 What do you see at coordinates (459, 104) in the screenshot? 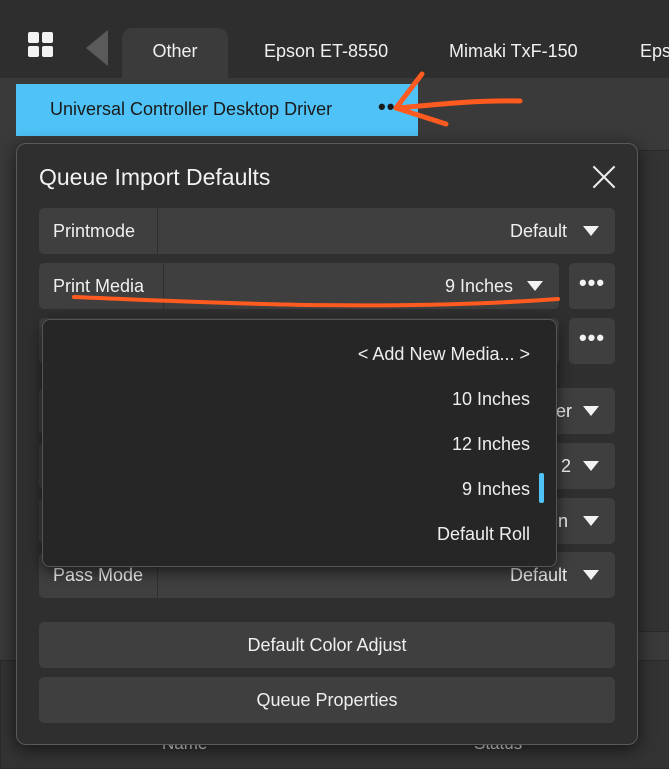
I see `annotation-arrow-shaft` at bounding box center [459, 104].